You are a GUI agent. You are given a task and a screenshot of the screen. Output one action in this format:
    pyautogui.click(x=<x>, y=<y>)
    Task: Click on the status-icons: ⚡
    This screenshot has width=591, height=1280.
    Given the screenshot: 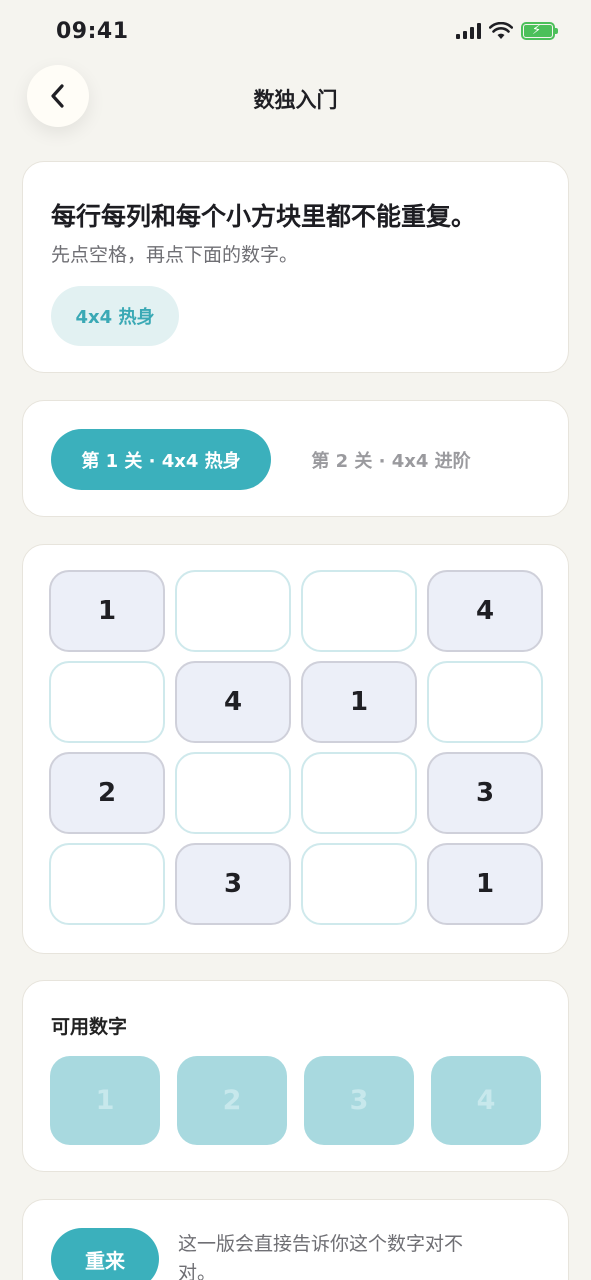 What is the action you would take?
    pyautogui.click(x=507, y=31)
    